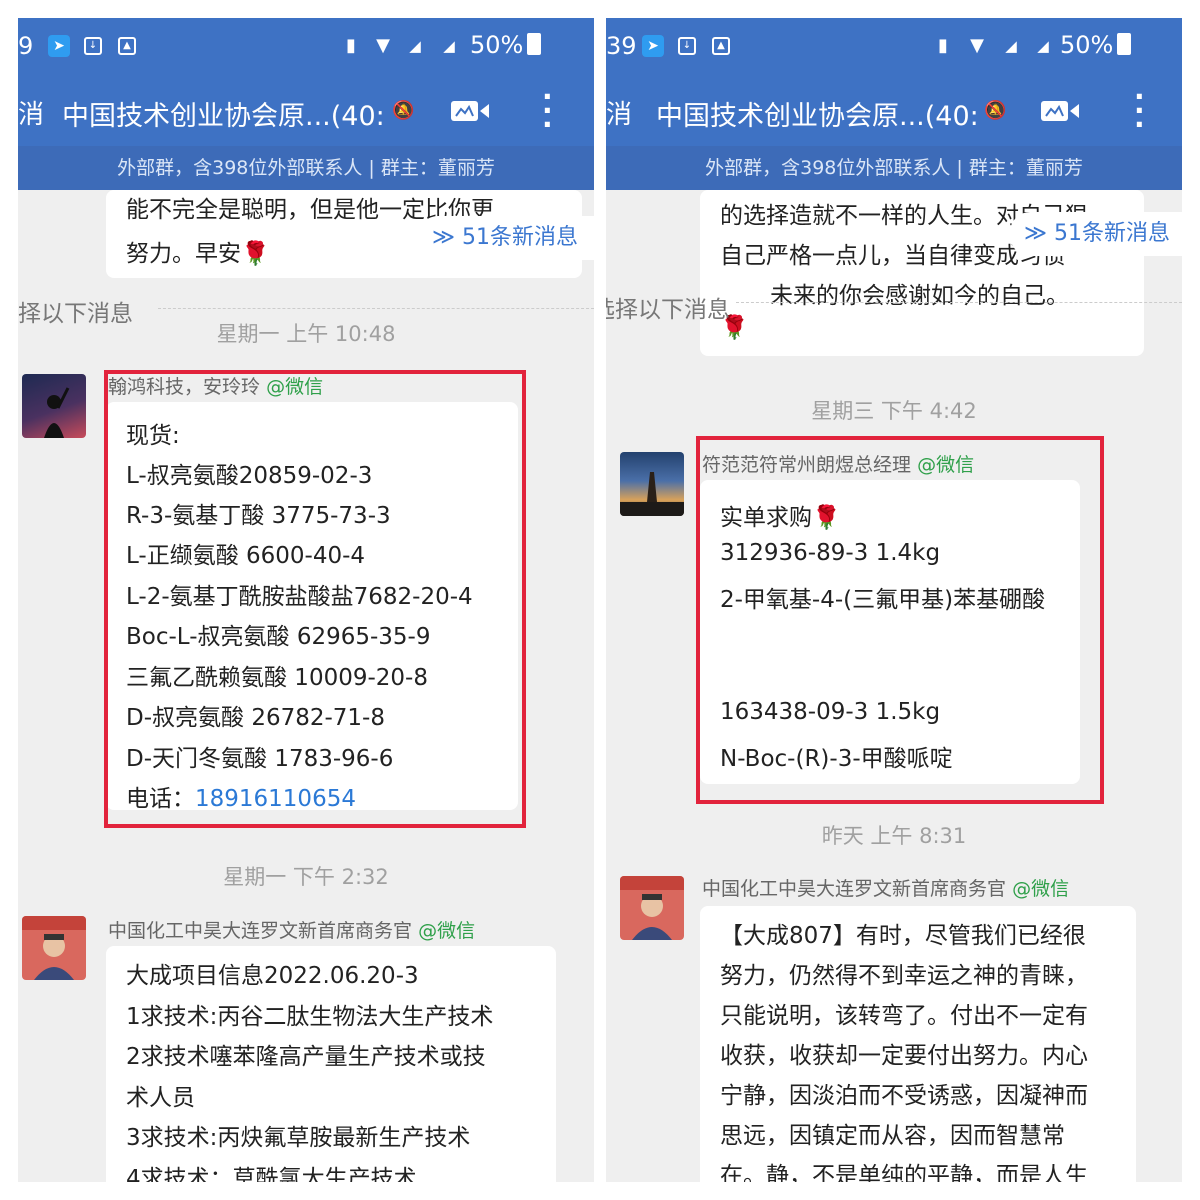 This screenshot has width=1200, height=1200. Describe the element at coordinates (894, 47) in the screenshot. I see `status-bar: 39 ➤ ↓ ▲ ▮ ▼ ◢ ◢ 50%` at that location.